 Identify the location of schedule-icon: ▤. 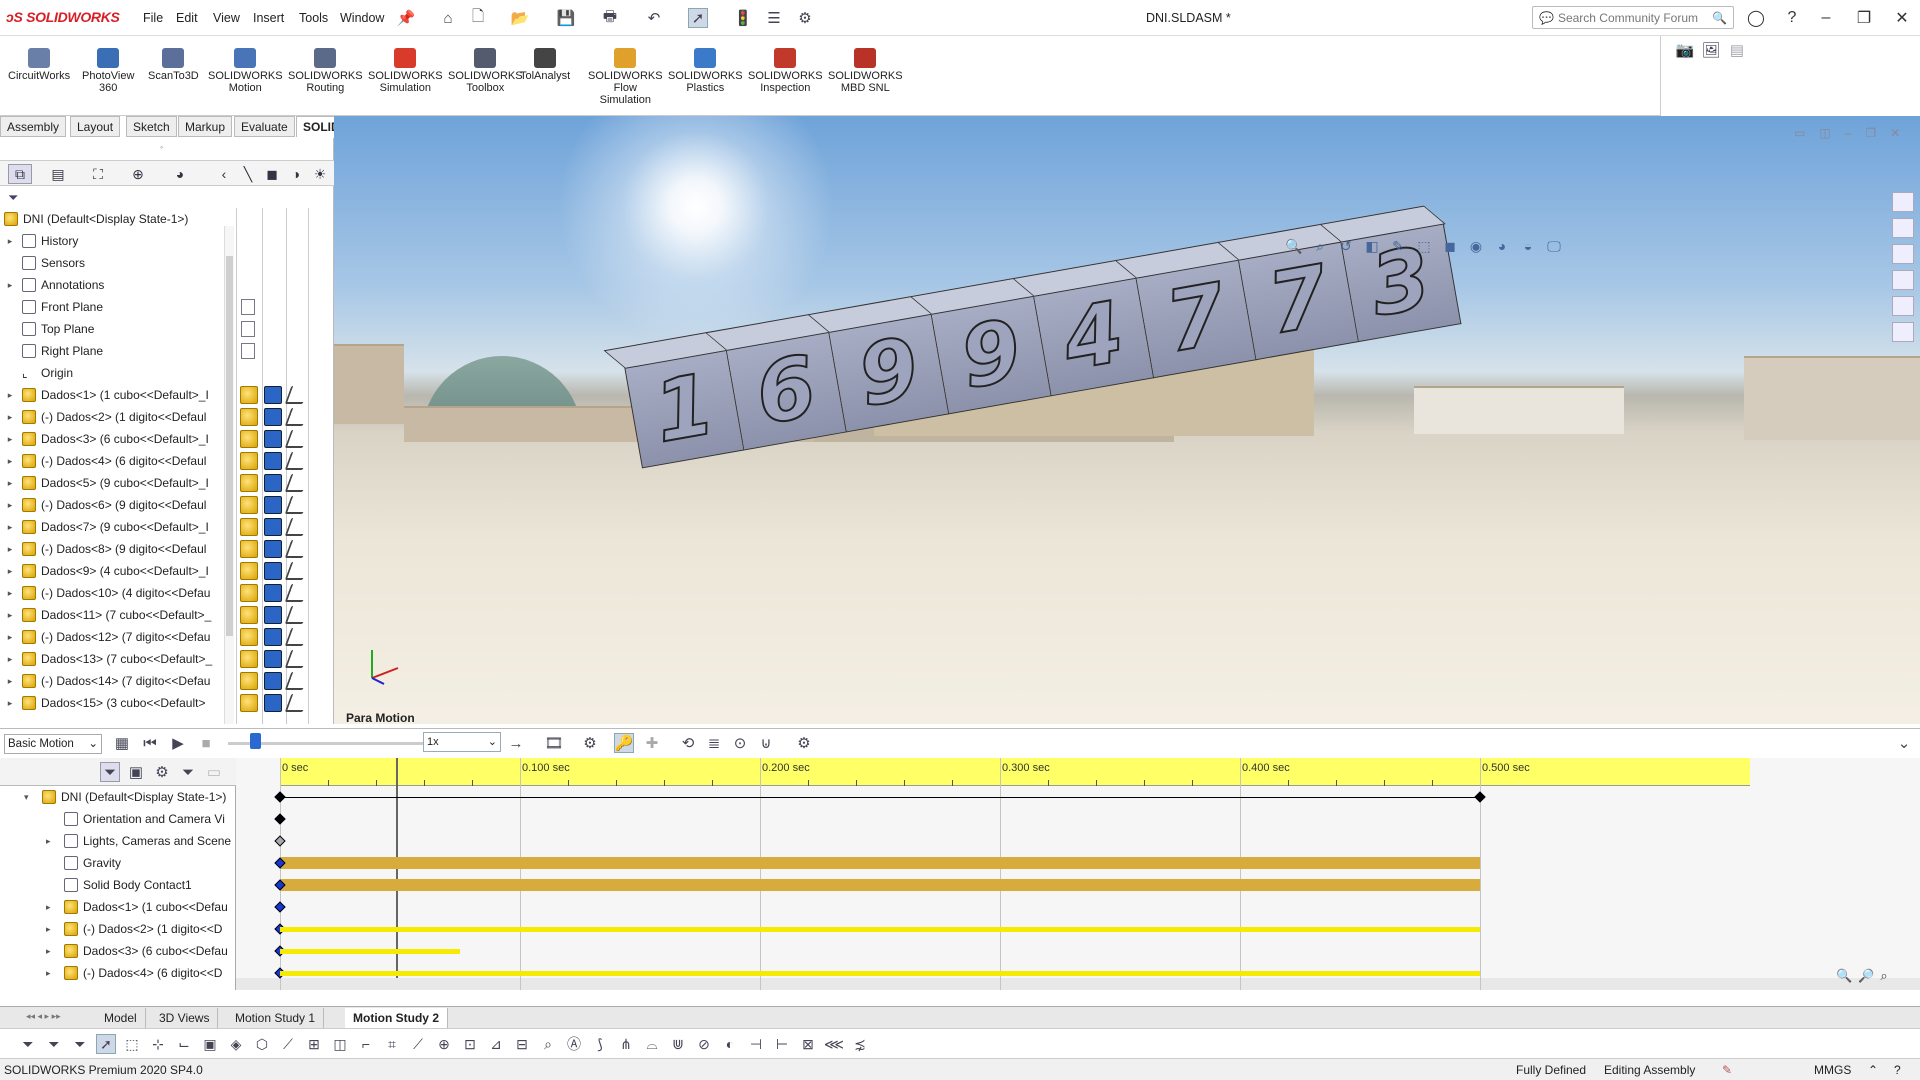
(1737, 50).